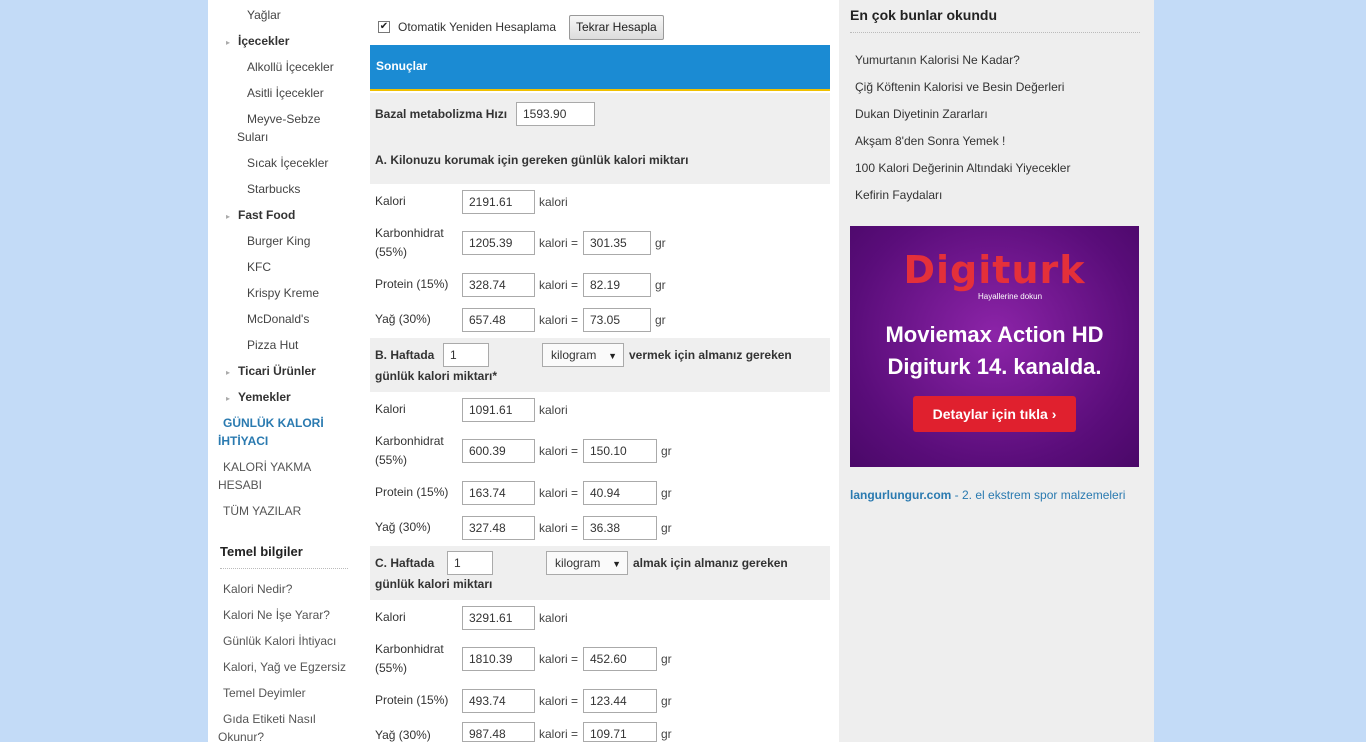  What do you see at coordinates (898, 195) in the screenshot?
I see `most-read-link: Kefirin Faydaları` at bounding box center [898, 195].